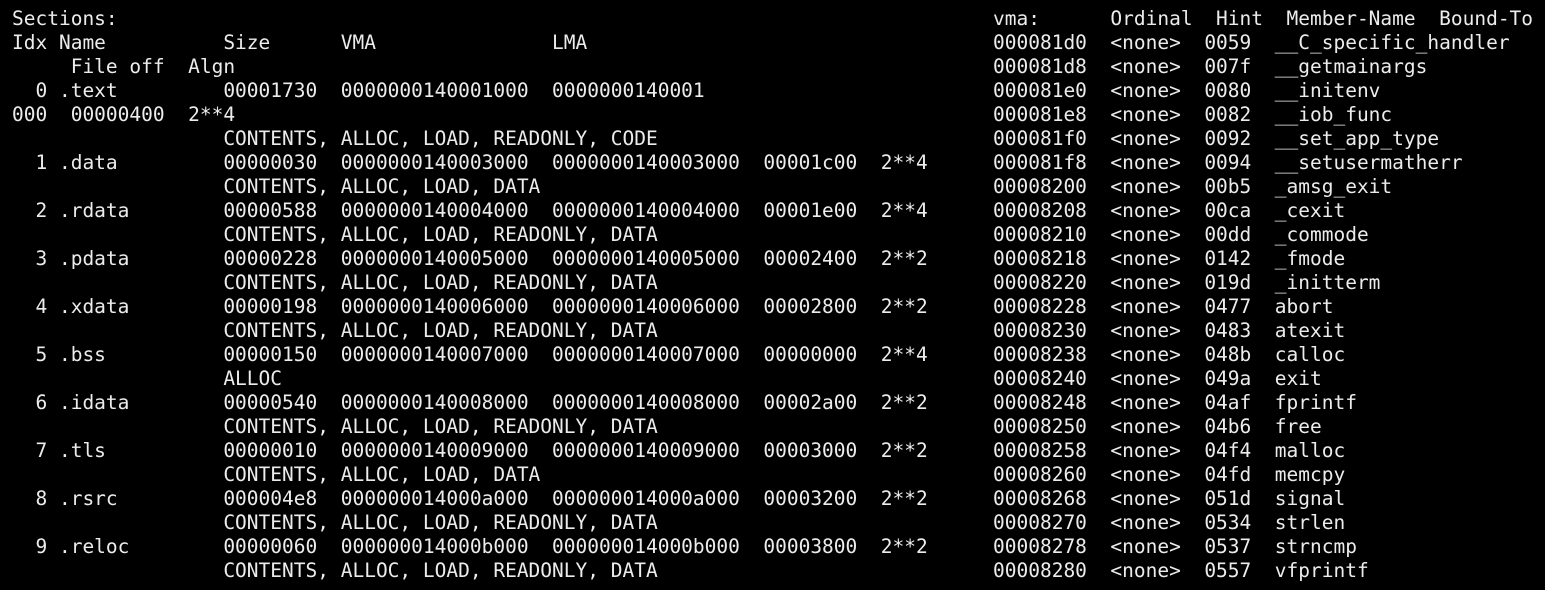 Image resolution: width=1545 pixels, height=590 pixels. Describe the element at coordinates (1169, 498) in the screenshot. I see `import-row: 00008268 <none> 051d signal` at that location.